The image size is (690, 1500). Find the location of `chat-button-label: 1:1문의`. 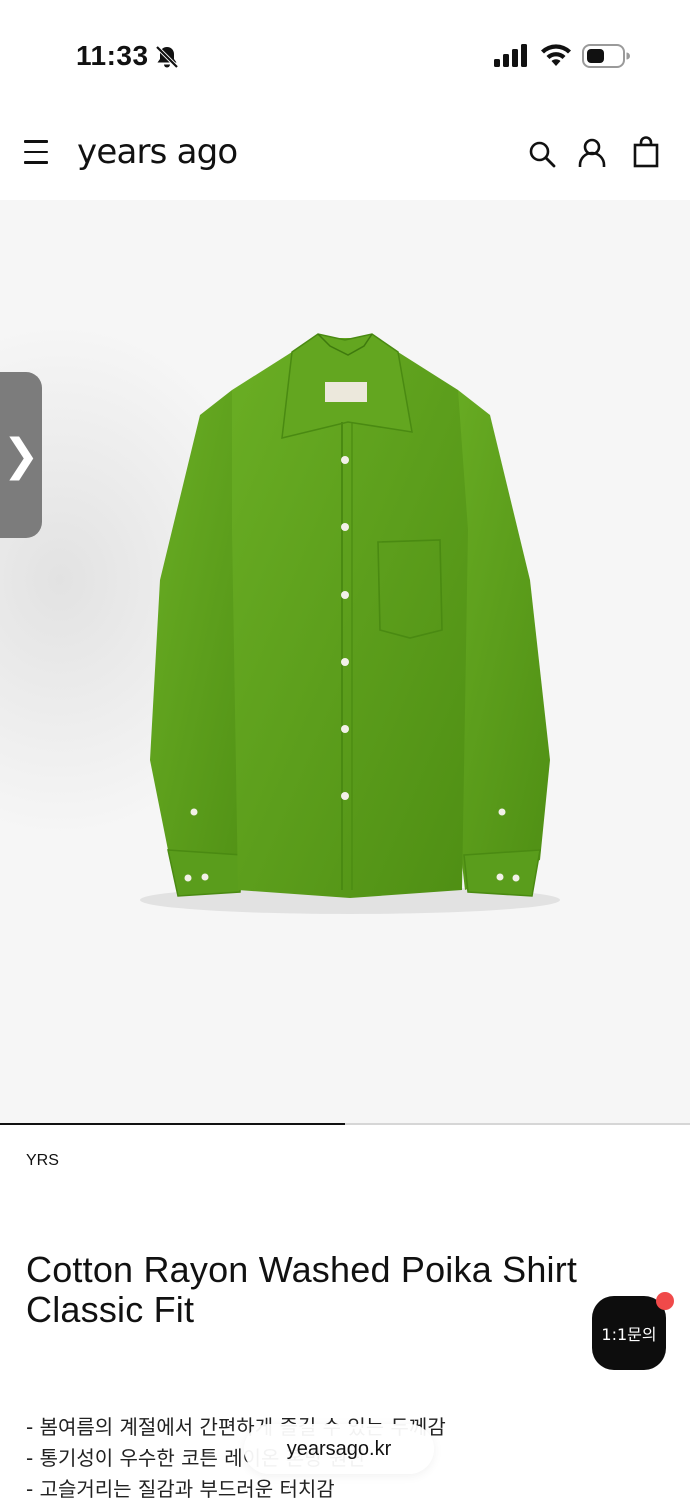

chat-button-label: 1:1문의 is located at coordinates (629, 1334).